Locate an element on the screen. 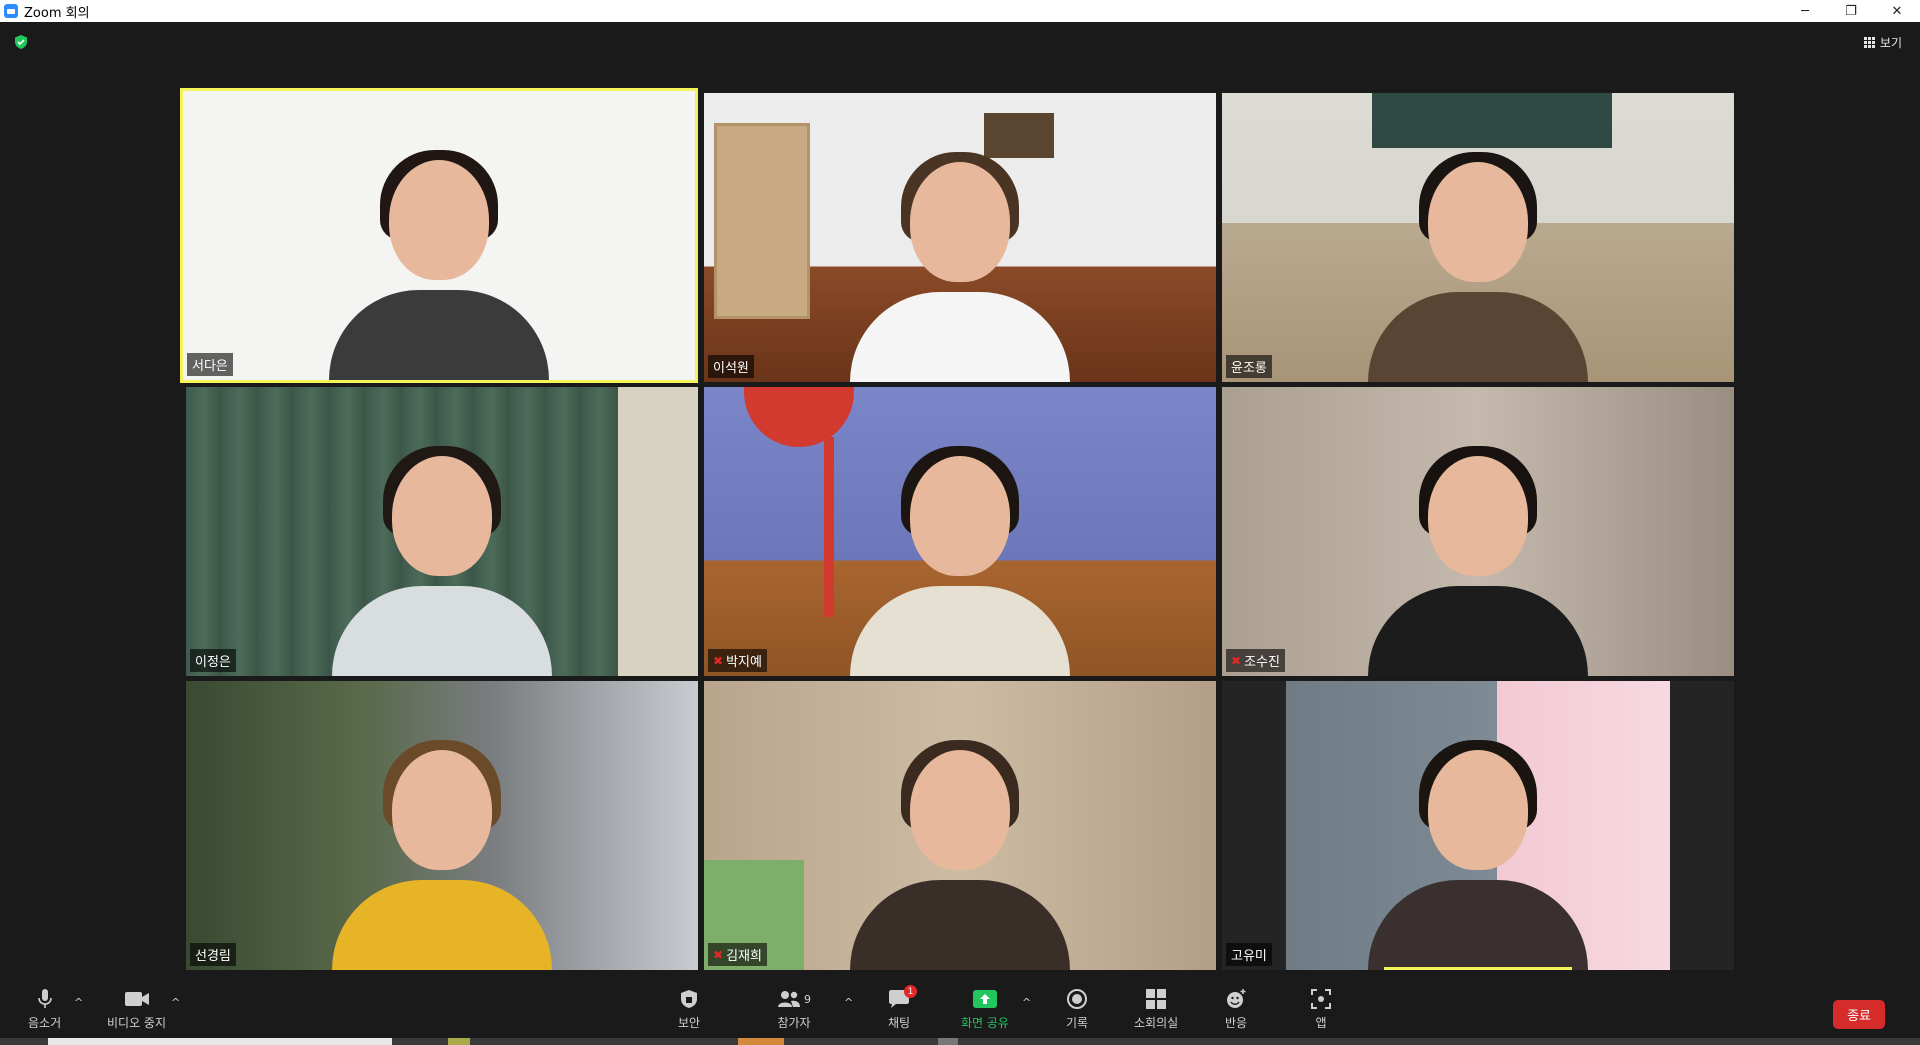 Image resolution: width=1920 pixels, height=1045 pixels. video-tile: 이정은 is located at coordinates (442, 531).